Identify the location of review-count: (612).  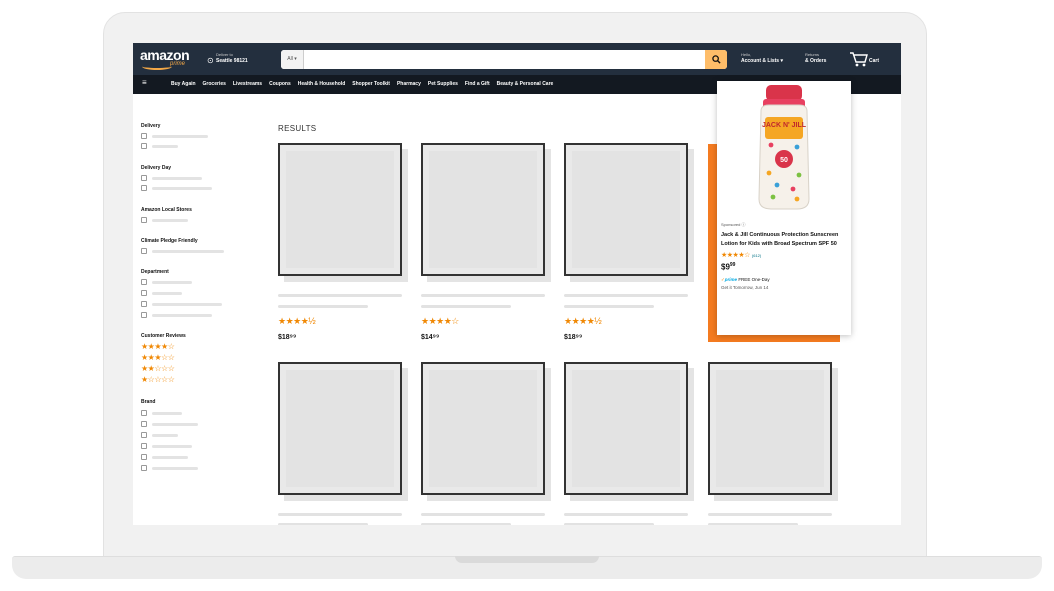
(756, 255).